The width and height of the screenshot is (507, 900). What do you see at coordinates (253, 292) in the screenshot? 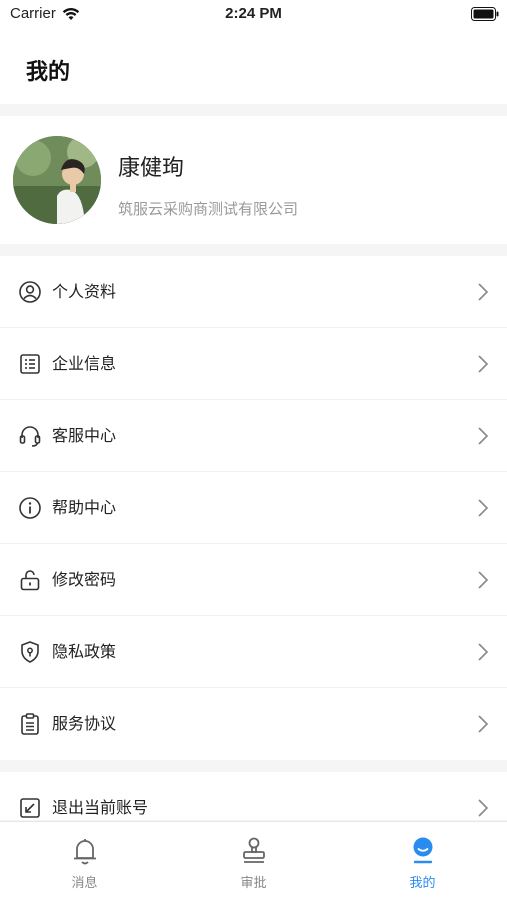
I see `menu-item-profile: 个人资料` at bounding box center [253, 292].